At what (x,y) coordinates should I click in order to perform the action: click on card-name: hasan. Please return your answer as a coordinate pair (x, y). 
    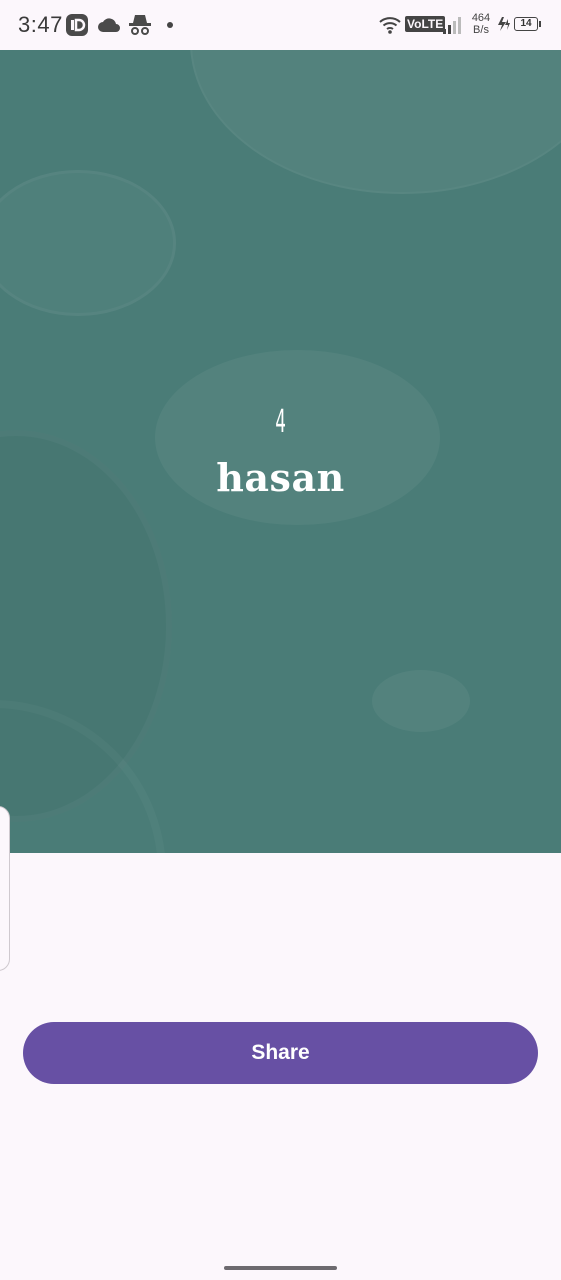
    Looking at the image, I should click on (280, 477).